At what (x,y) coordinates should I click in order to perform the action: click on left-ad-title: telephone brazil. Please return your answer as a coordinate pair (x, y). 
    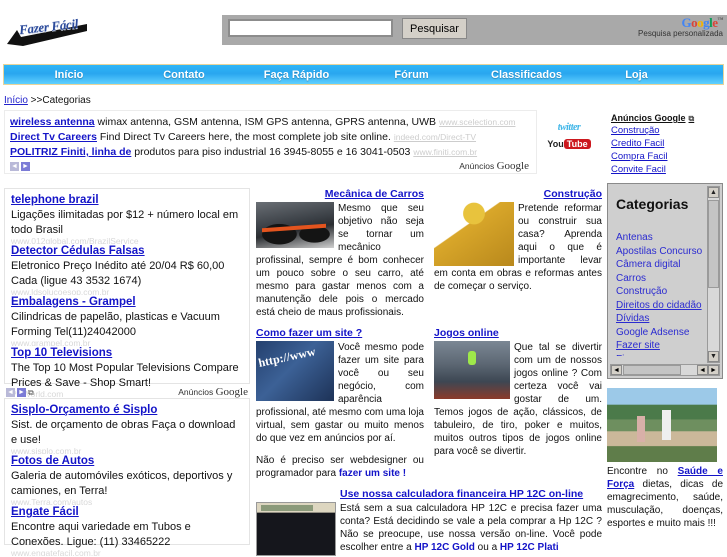
    Looking at the image, I should click on (127, 200).